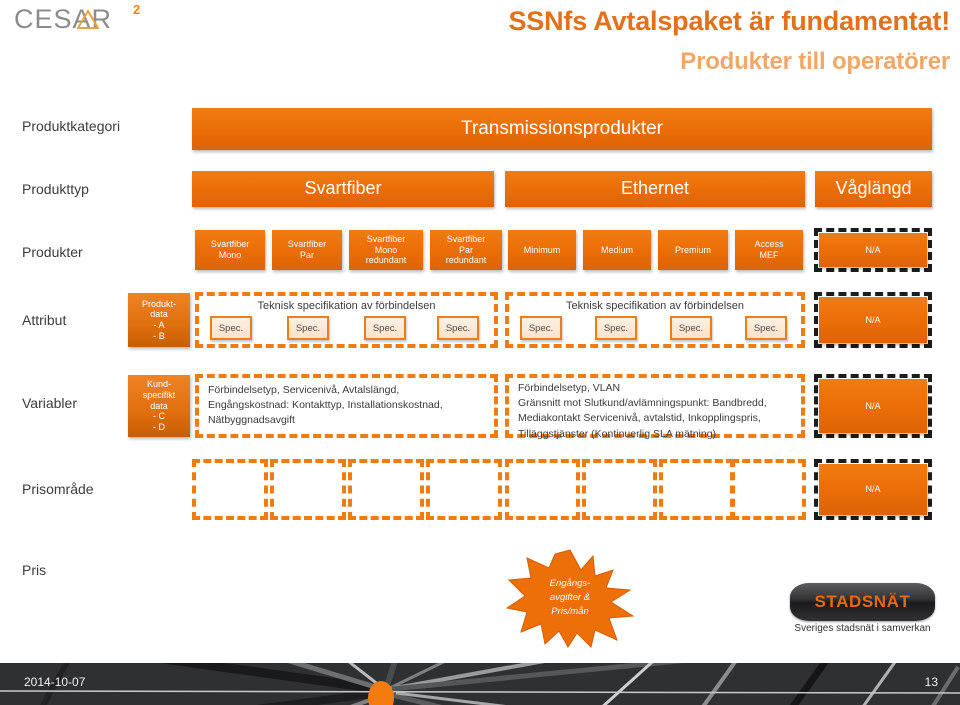  Describe the element at coordinates (386, 250) in the screenshot. I see `product-svartfiber-mono-redundant: Svartfiber Mono redundant` at that location.